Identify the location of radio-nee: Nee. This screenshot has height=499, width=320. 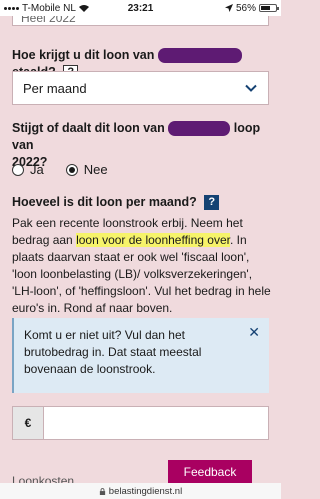
(86, 169).